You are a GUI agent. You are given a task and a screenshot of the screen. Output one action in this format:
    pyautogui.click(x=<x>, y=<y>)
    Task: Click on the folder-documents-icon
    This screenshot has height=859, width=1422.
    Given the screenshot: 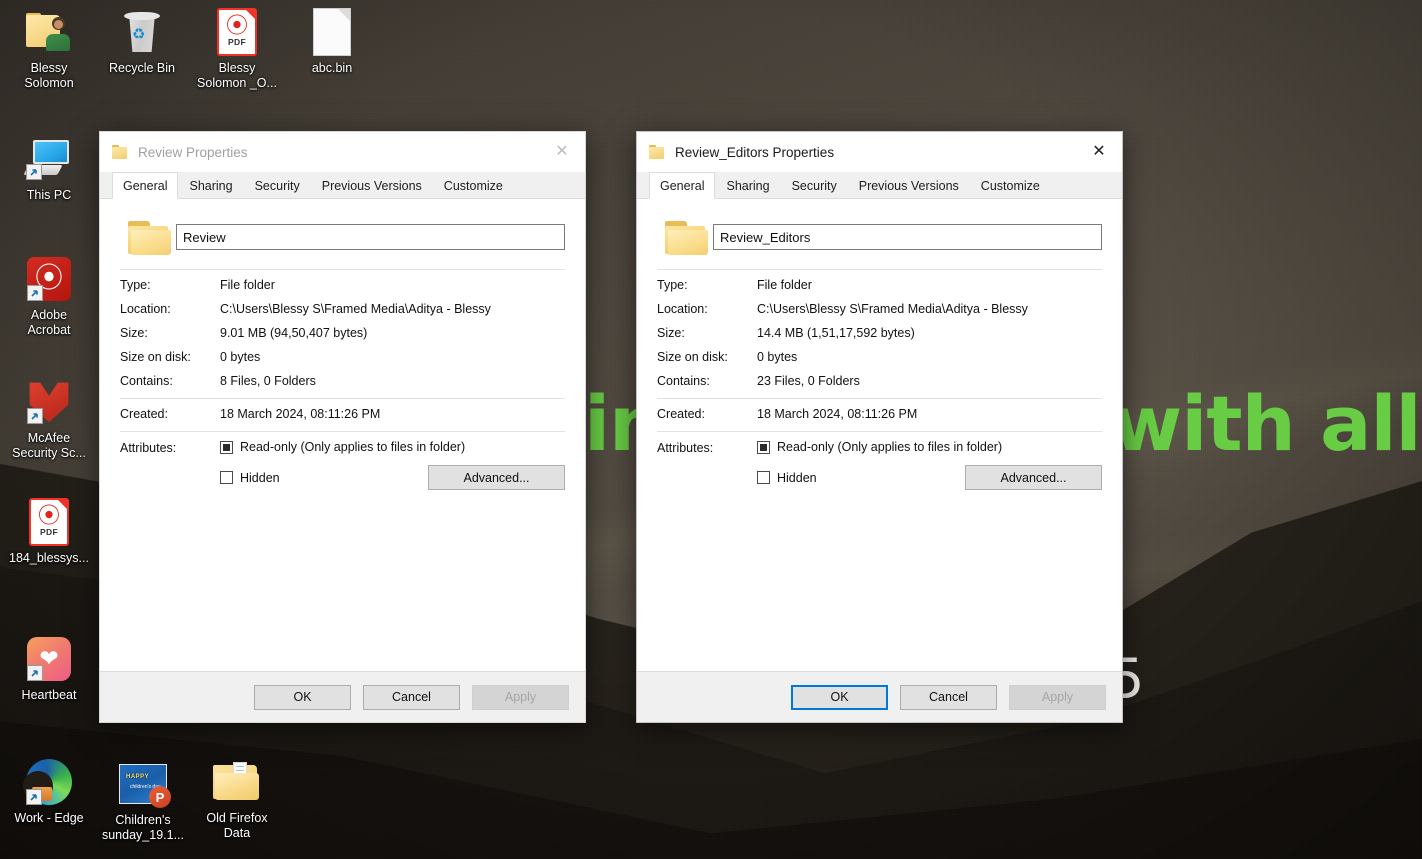 What is the action you would take?
    pyautogui.click(x=237, y=782)
    